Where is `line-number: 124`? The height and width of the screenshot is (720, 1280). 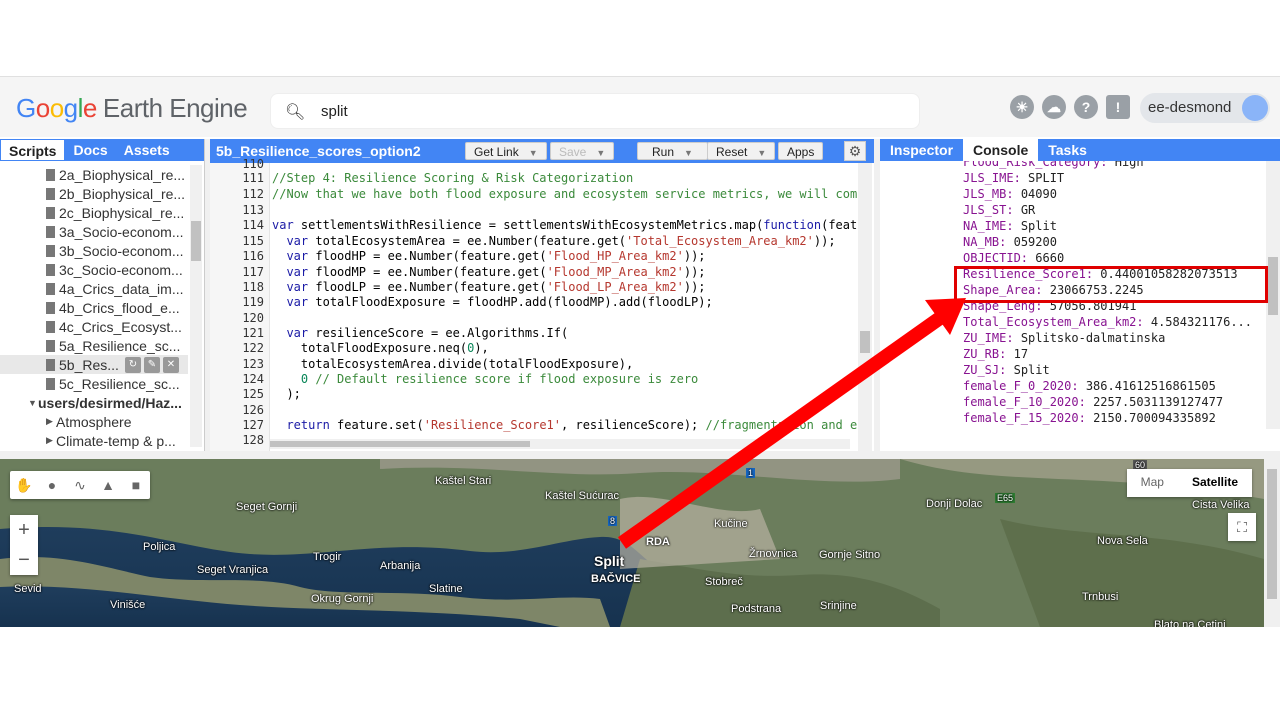
line-number: 124 is located at coordinates (253, 379).